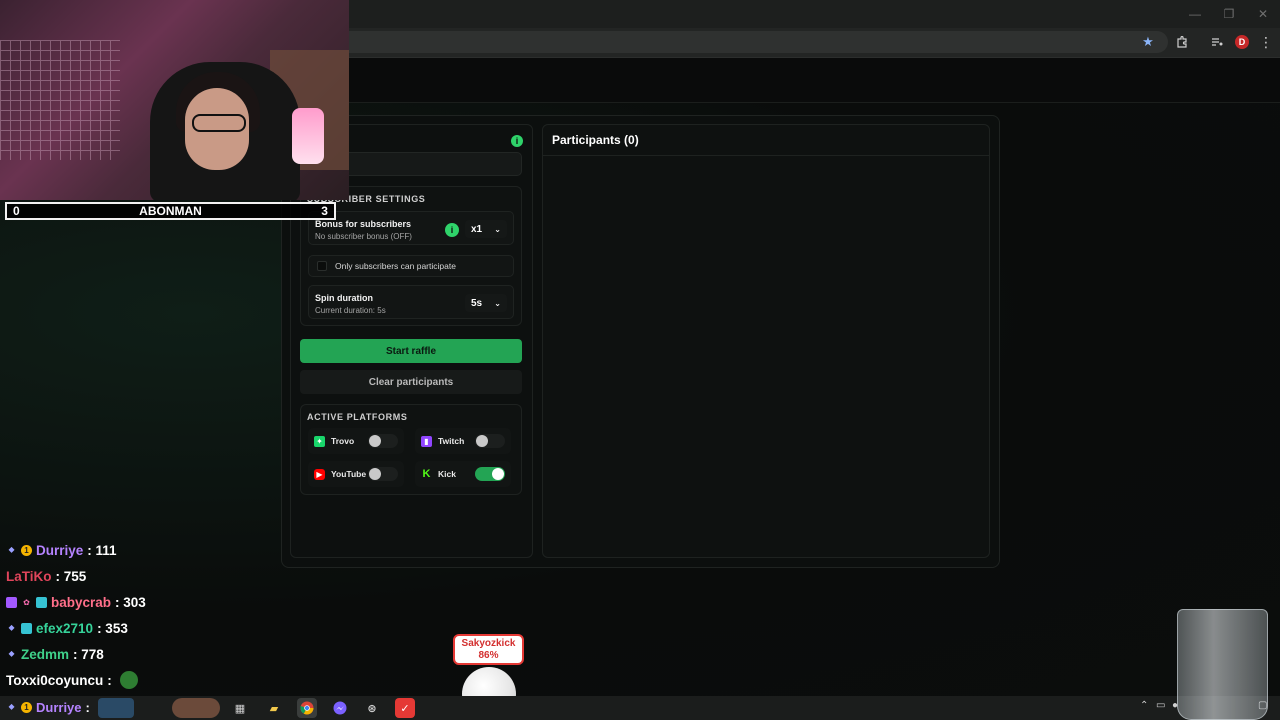  I want to click on window-controls: — ❐ ✕, so click(1229, 14).